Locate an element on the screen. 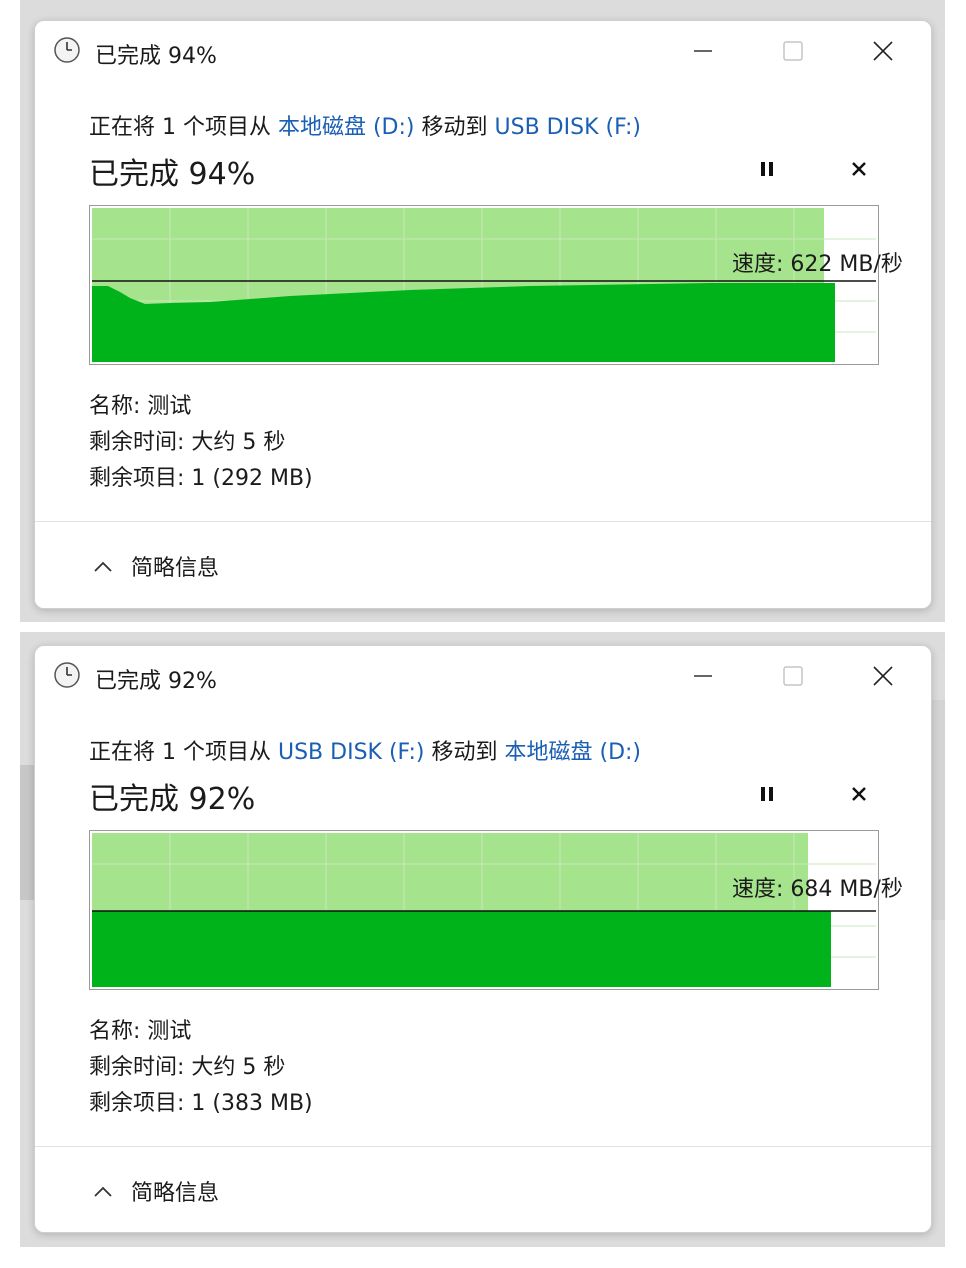  titlebar: 已完成 92% is located at coordinates (483, 676).